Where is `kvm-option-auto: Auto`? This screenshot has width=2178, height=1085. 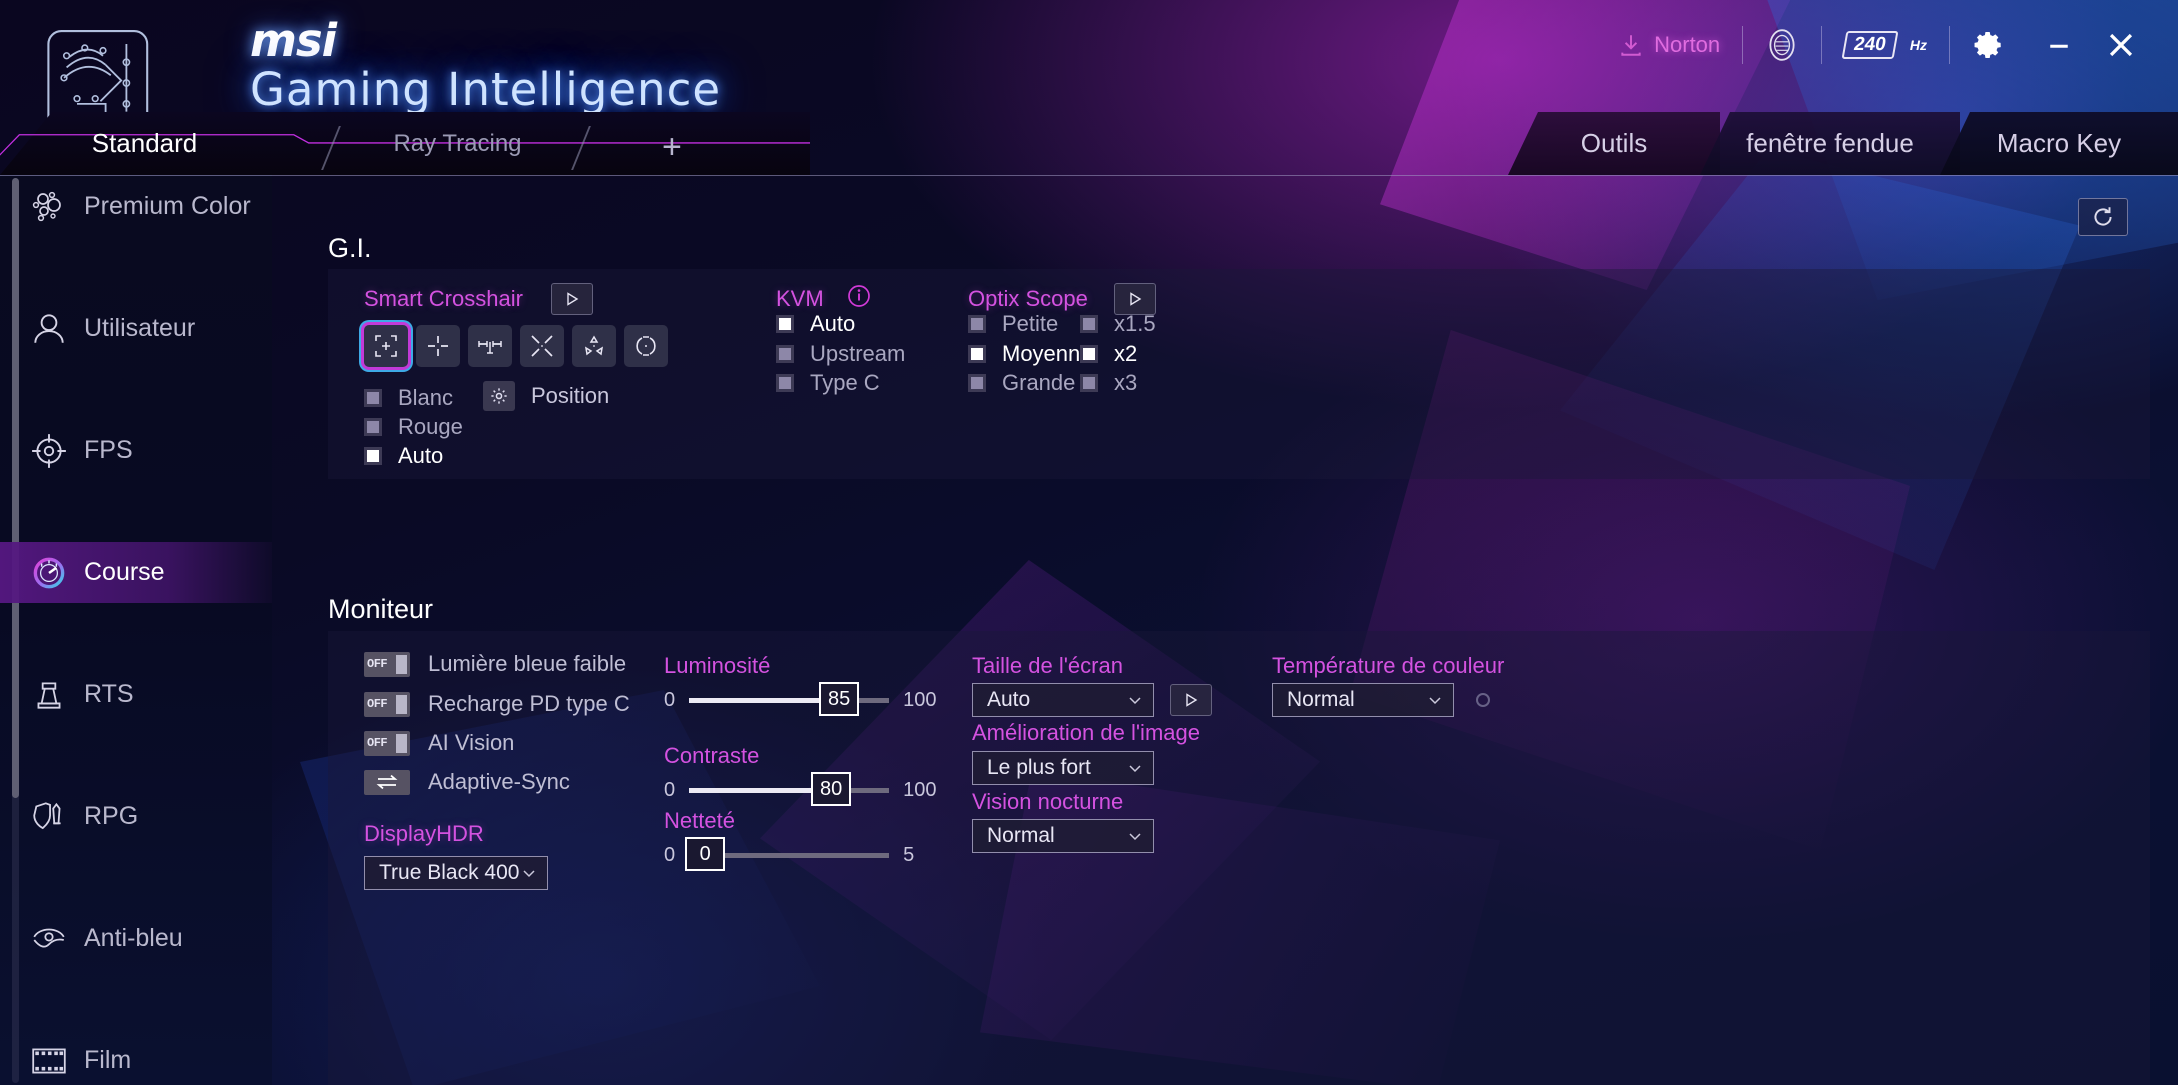 kvm-option-auto: Auto is located at coordinates (815, 324).